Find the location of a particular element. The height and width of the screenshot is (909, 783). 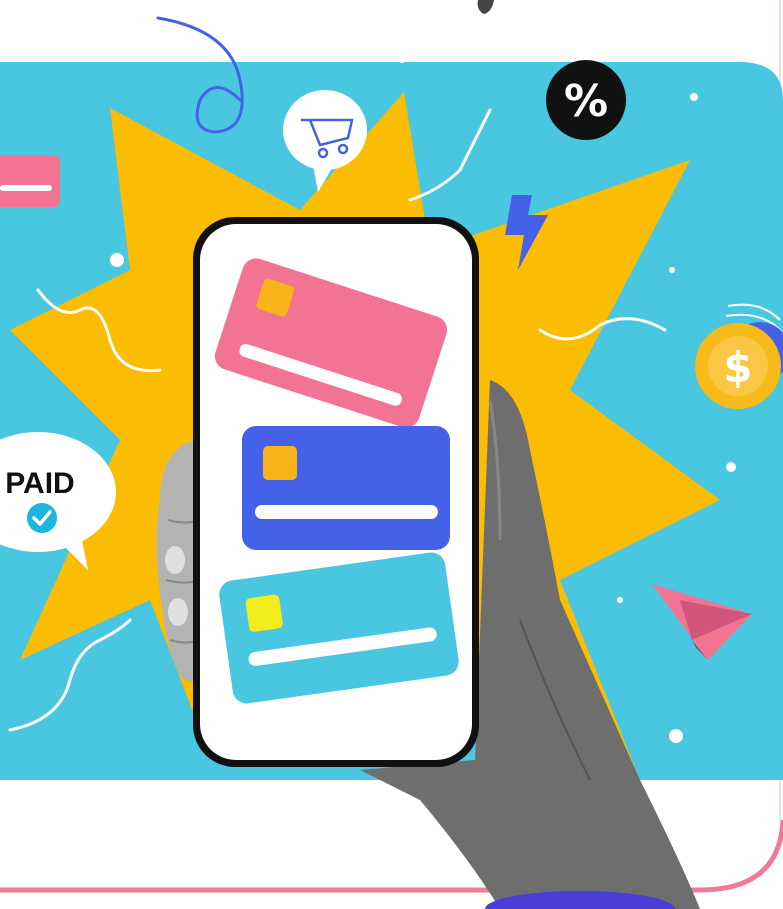

pink-card-fragment is located at coordinates (30, 181).